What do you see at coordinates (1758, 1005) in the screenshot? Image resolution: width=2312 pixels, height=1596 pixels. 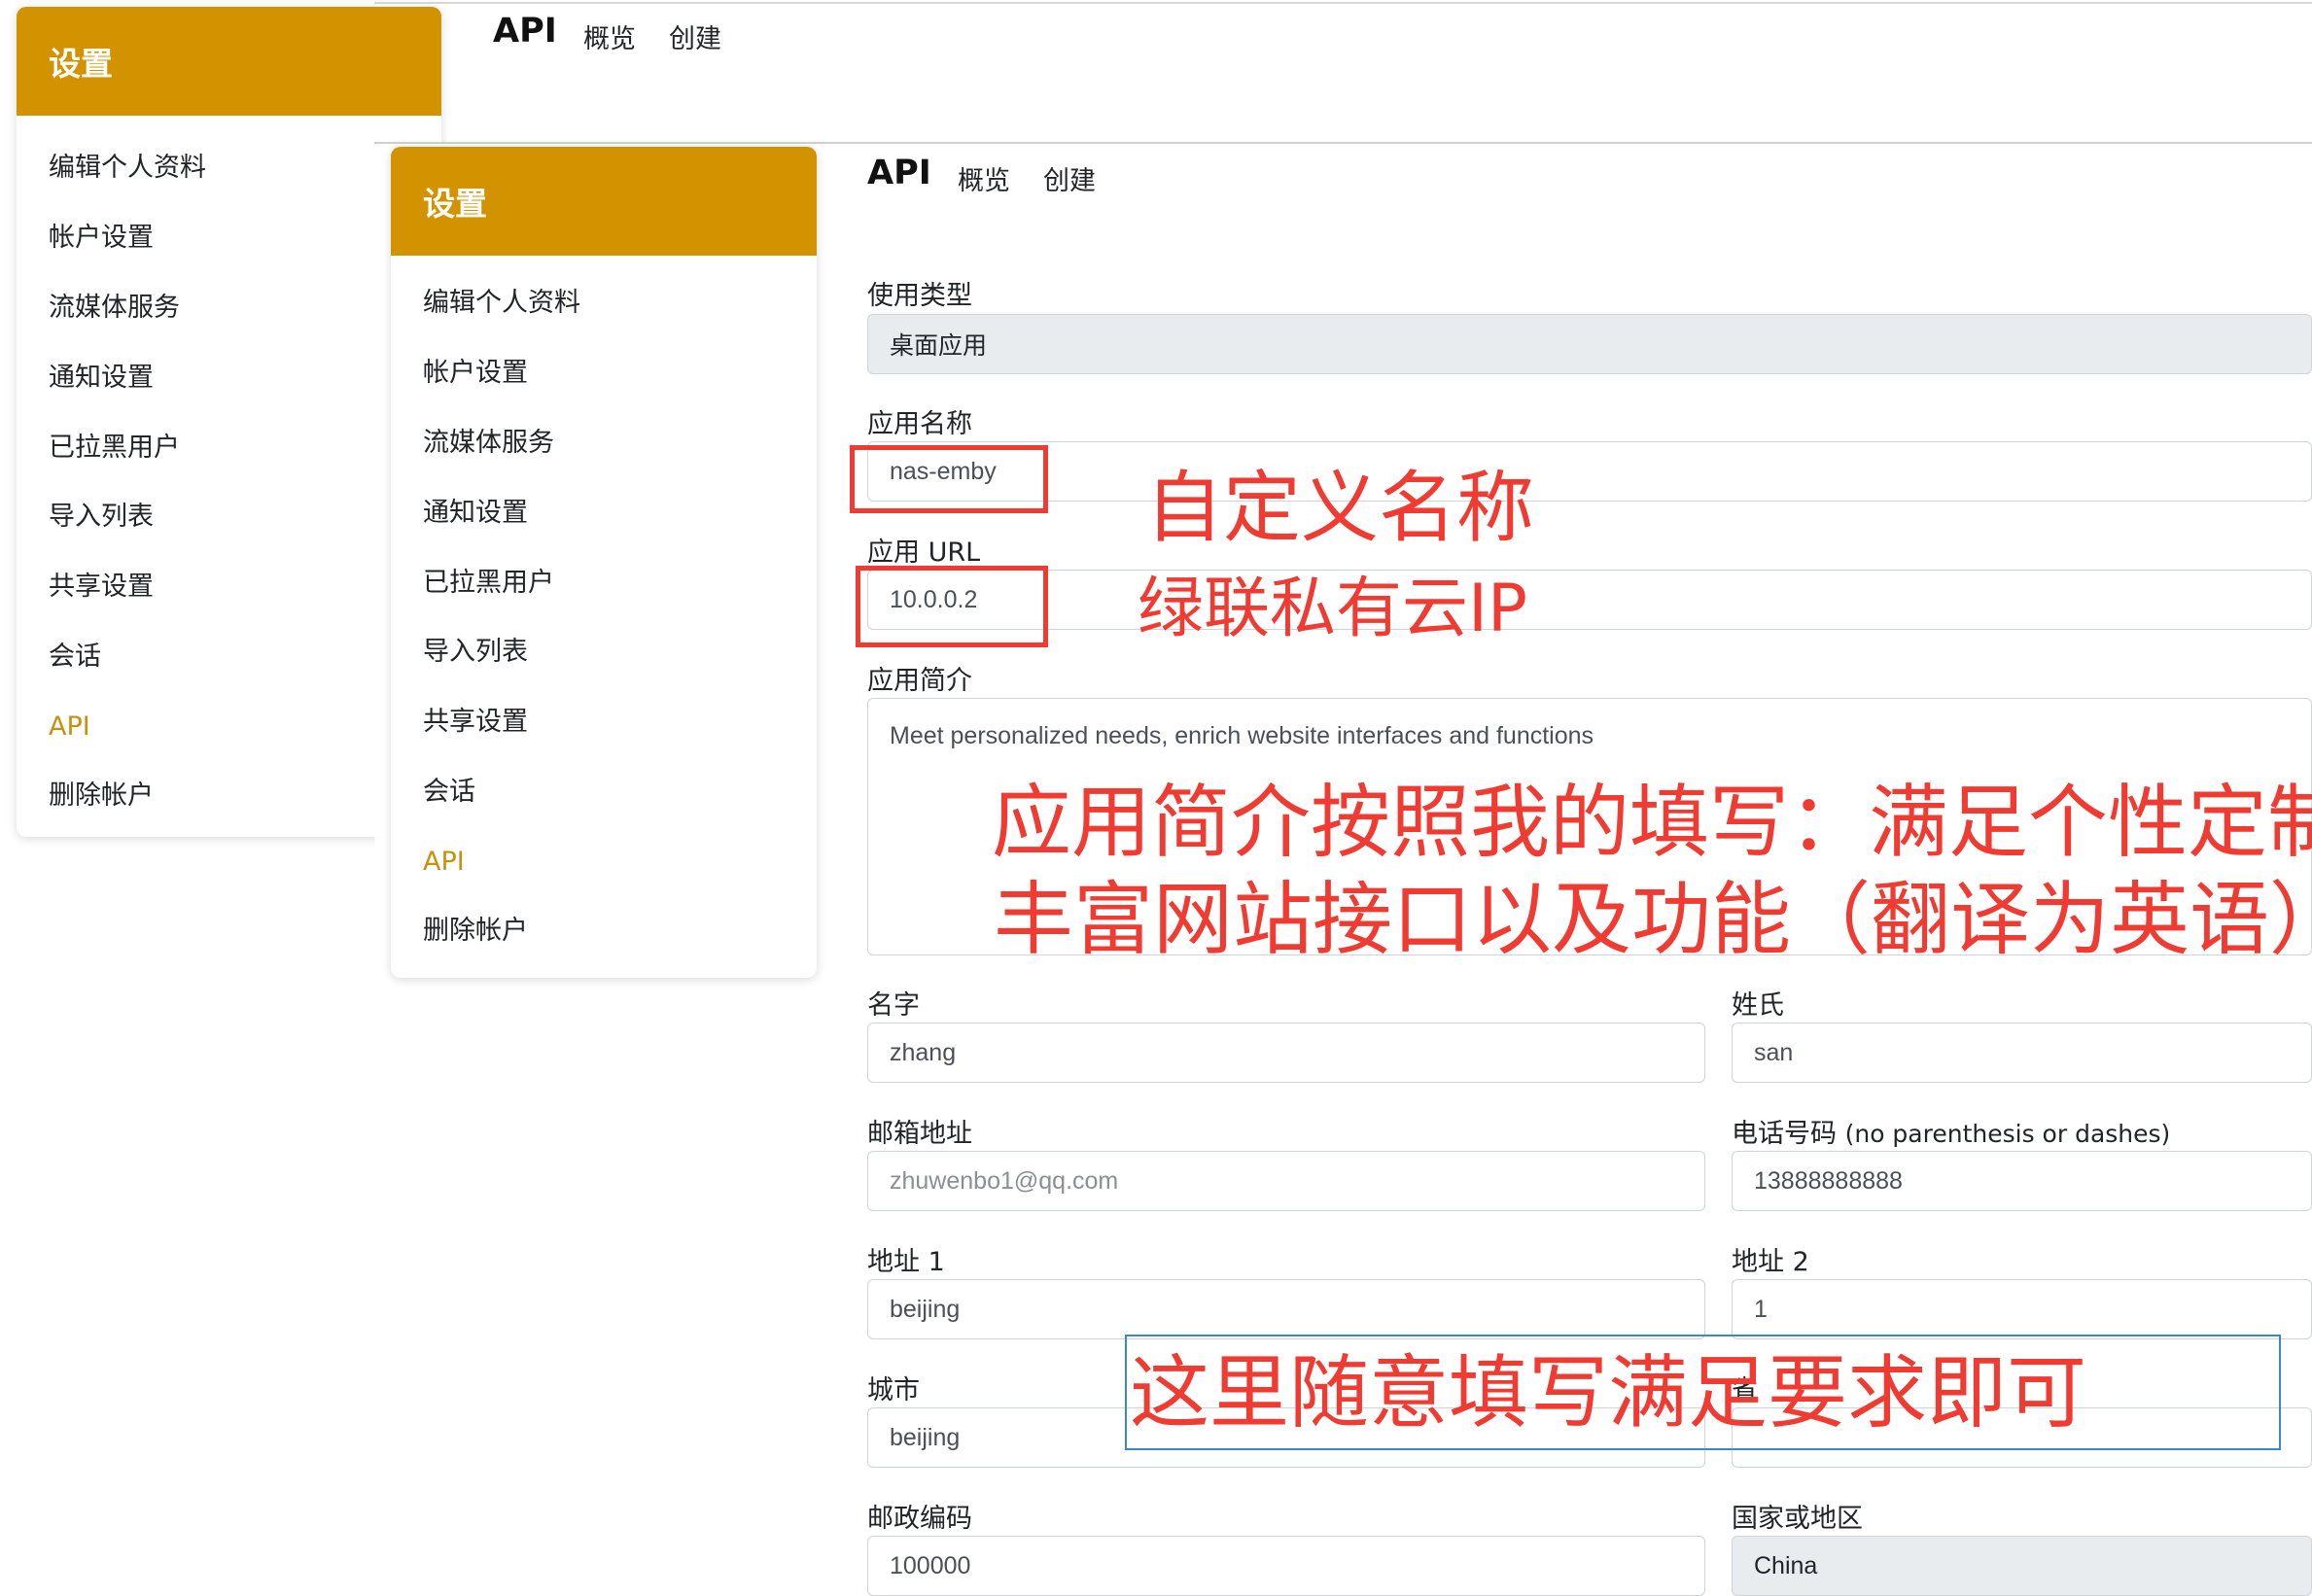 I see `last-name-label: 姓氏` at bounding box center [1758, 1005].